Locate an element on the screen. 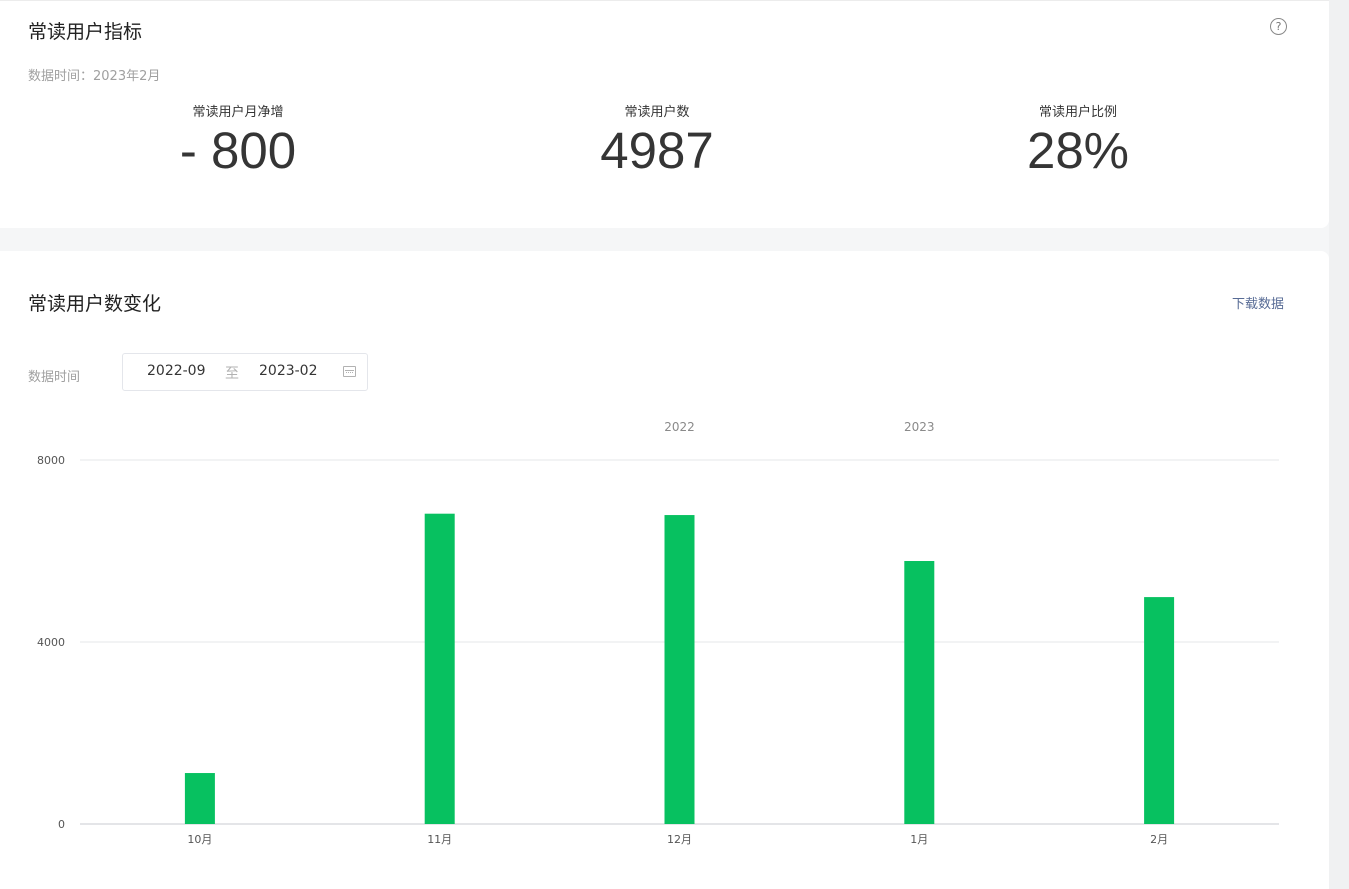 This screenshot has height=889, width=1349. x-tick-label: 11月 is located at coordinates (439, 839).